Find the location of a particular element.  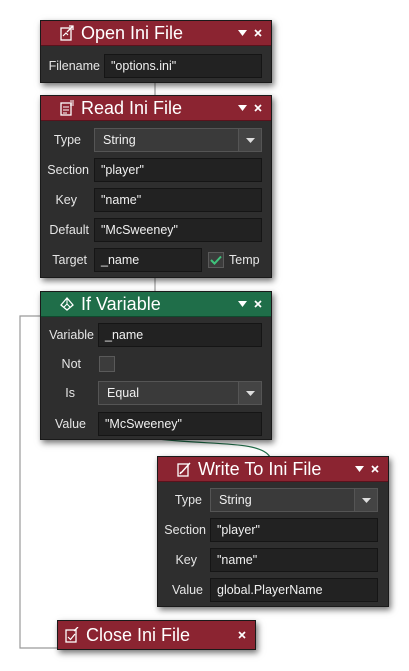

open-ini-file-block: Open Ini File Filename "options.ini" is located at coordinates (156, 51).